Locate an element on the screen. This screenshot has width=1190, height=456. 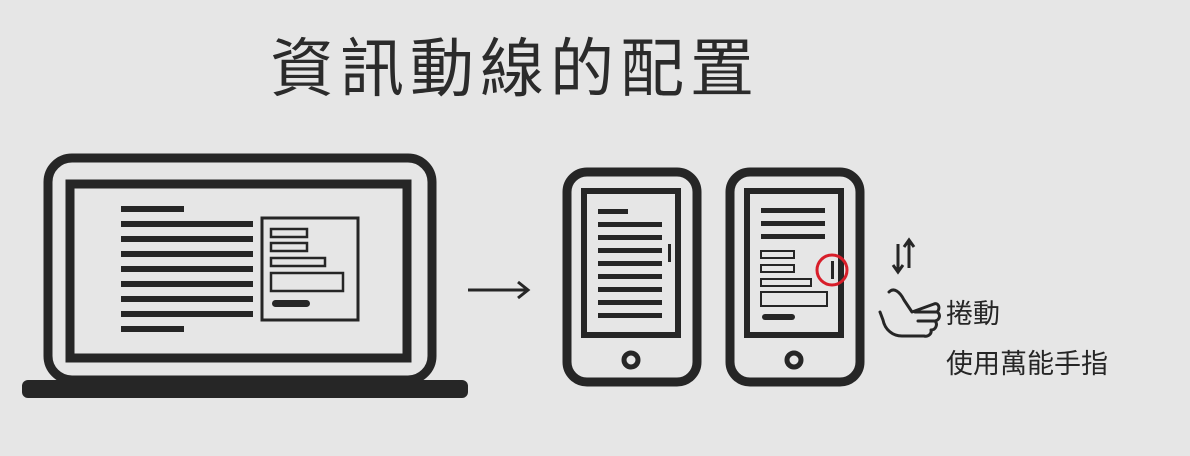
tablet-form is located at coordinates (794, 285).